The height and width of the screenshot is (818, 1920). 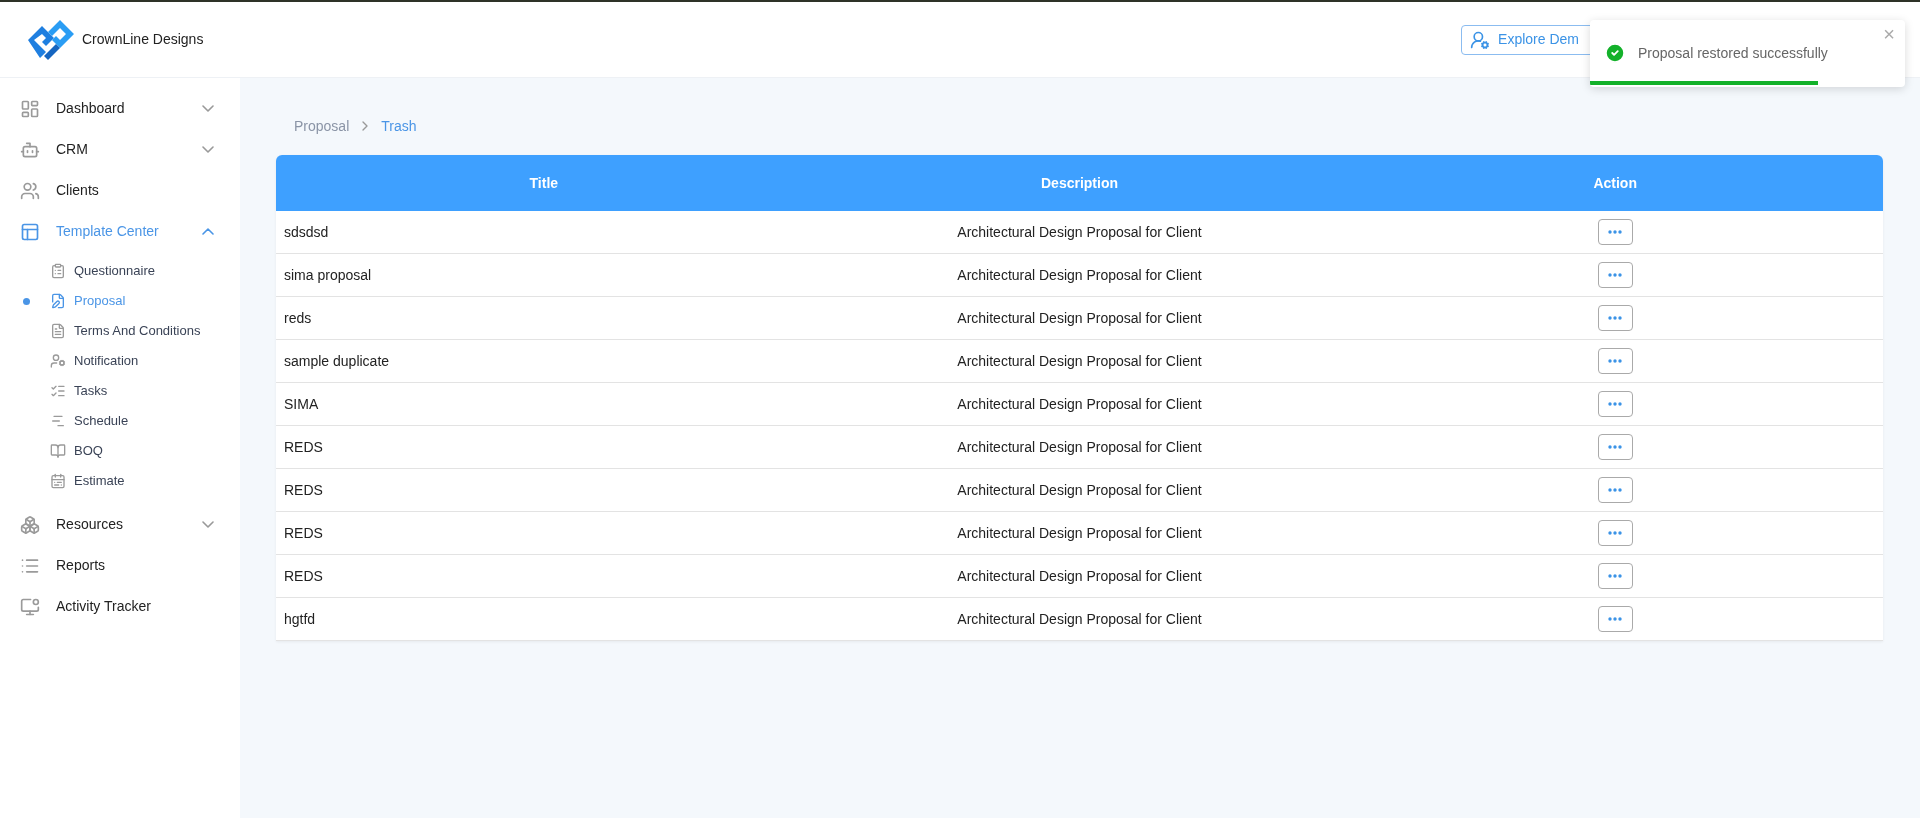 What do you see at coordinates (208, 231) in the screenshot?
I see `chevron-up-icon` at bounding box center [208, 231].